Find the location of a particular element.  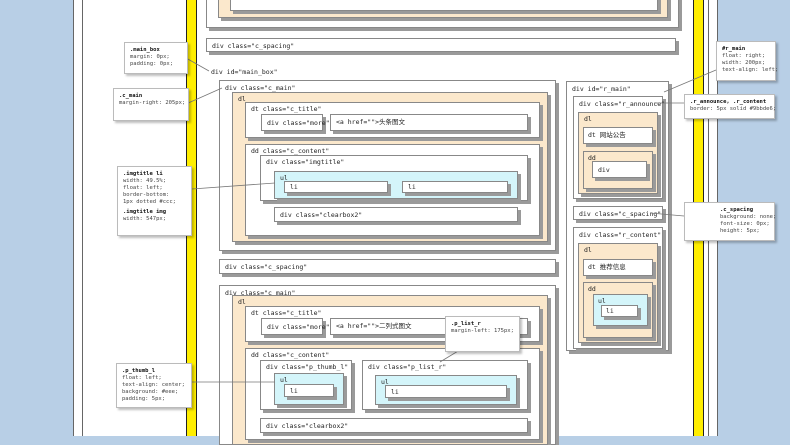

note-imgtitle-img-selector: .imgtitle img is located at coordinates (145, 212).